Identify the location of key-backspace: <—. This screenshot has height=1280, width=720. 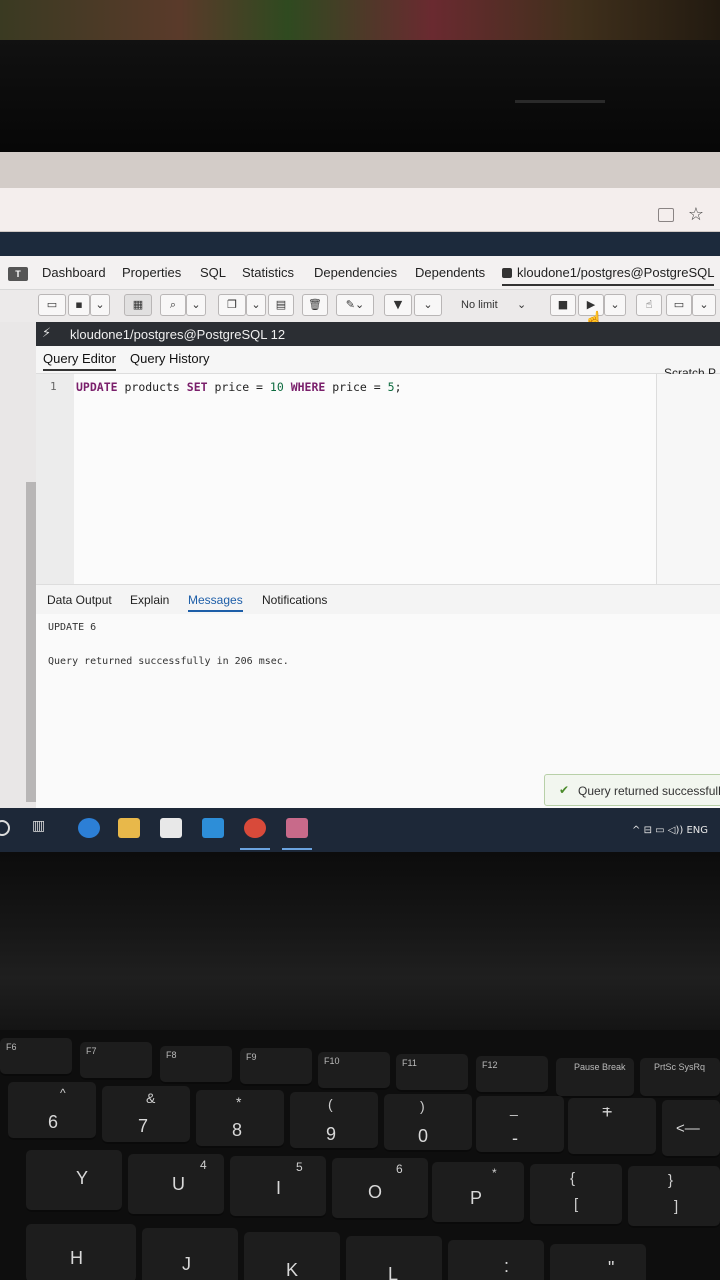
(691, 1129).